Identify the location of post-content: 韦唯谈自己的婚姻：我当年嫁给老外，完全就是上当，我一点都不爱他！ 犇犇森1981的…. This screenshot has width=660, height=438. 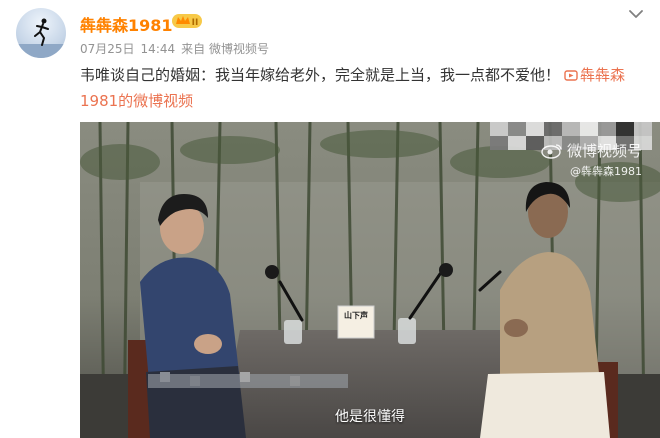
(365, 88).